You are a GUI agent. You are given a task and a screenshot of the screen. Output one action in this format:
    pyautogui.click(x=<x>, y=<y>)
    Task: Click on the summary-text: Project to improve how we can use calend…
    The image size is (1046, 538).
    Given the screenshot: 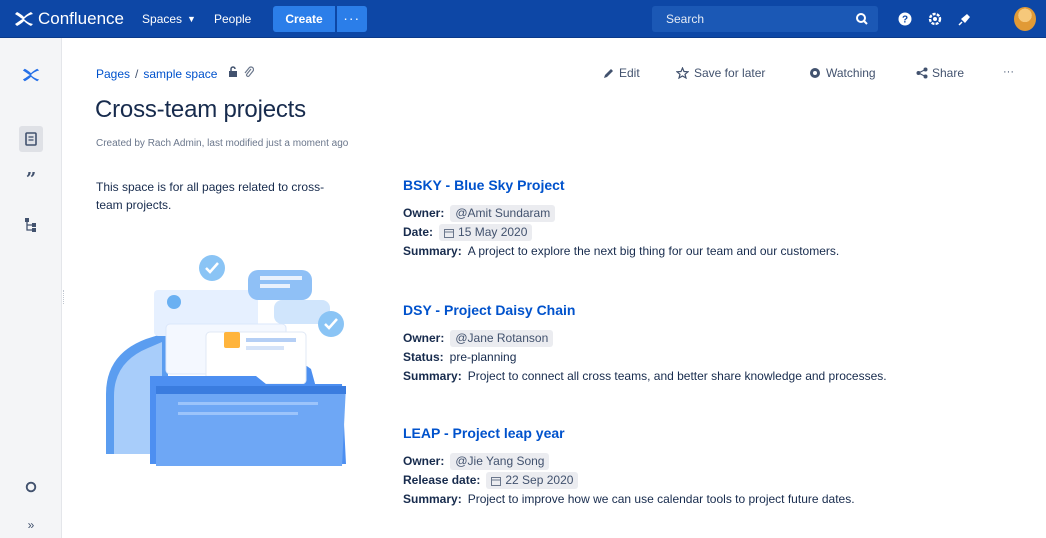 What is the action you would take?
    pyautogui.click(x=661, y=499)
    